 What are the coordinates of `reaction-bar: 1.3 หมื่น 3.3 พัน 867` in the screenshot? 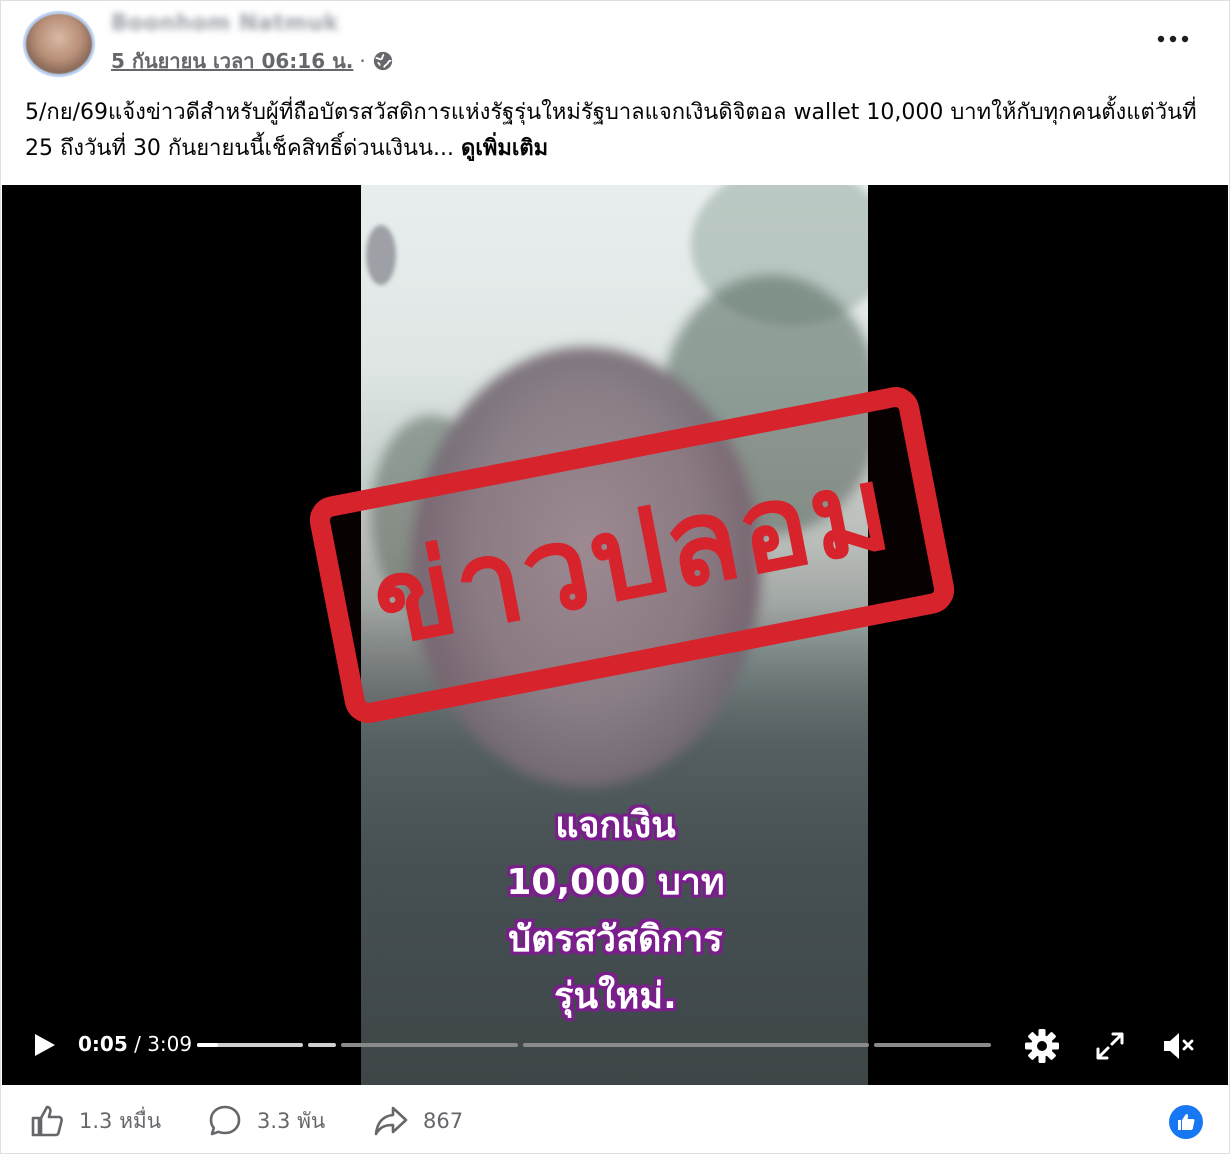 It's located at (615, 1120).